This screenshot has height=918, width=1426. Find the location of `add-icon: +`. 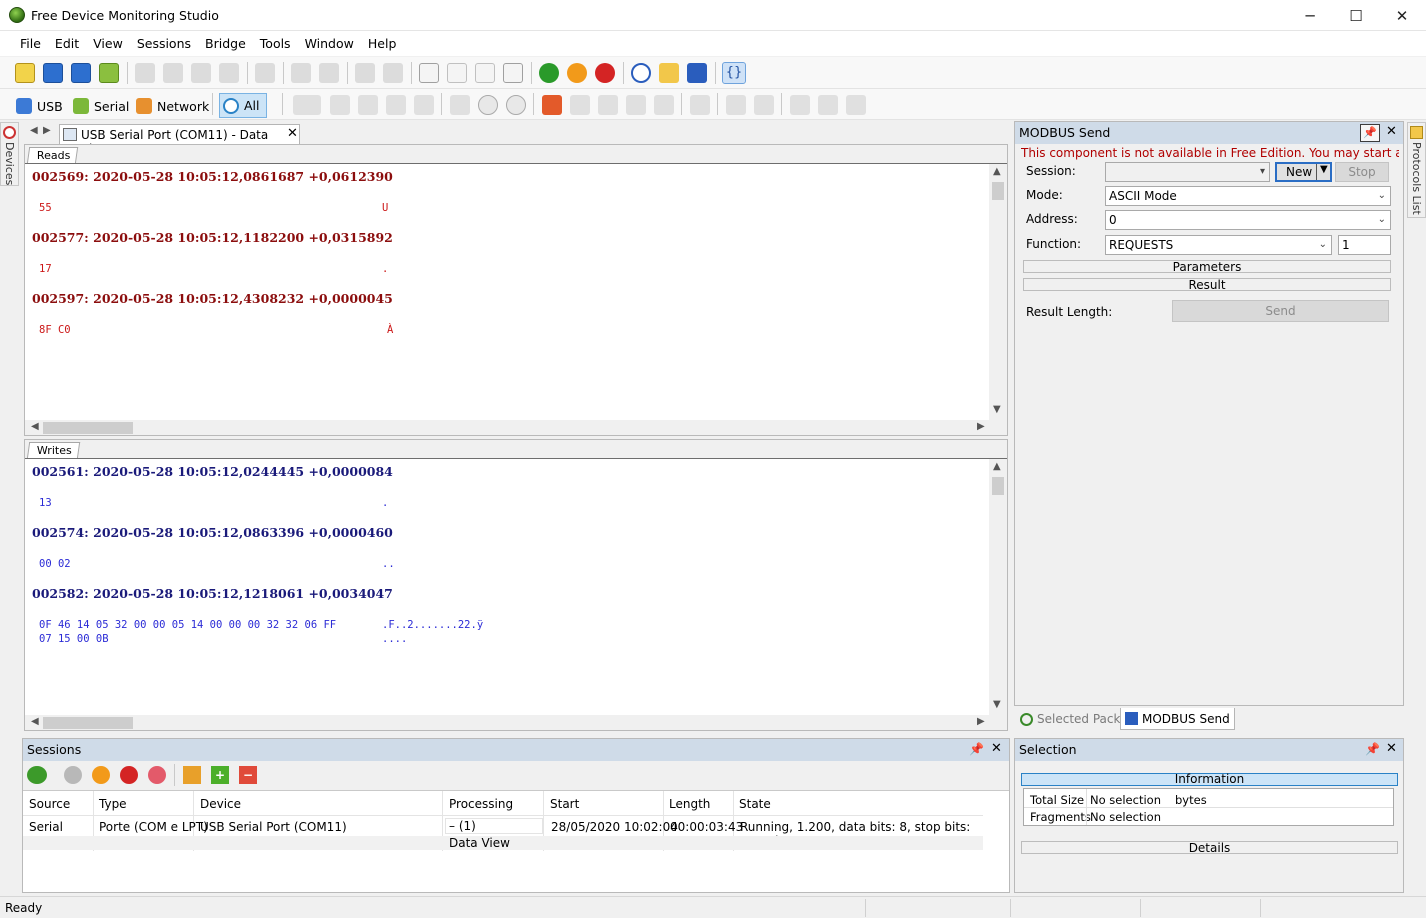

add-icon: + is located at coordinates (220, 775).